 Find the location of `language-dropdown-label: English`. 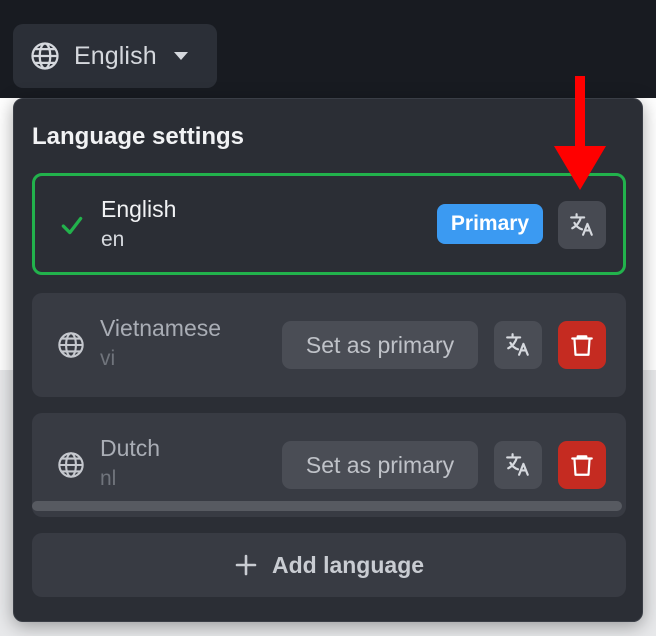

language-dropdown-label: English is located at coordinates (115, 55).